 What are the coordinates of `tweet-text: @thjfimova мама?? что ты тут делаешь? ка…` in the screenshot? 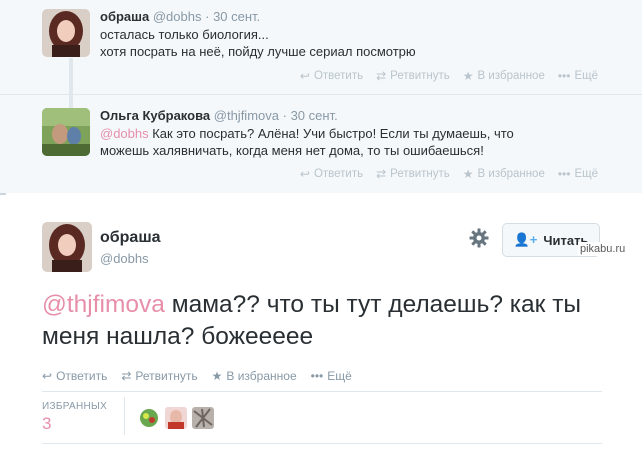 It's located at (332, 321).